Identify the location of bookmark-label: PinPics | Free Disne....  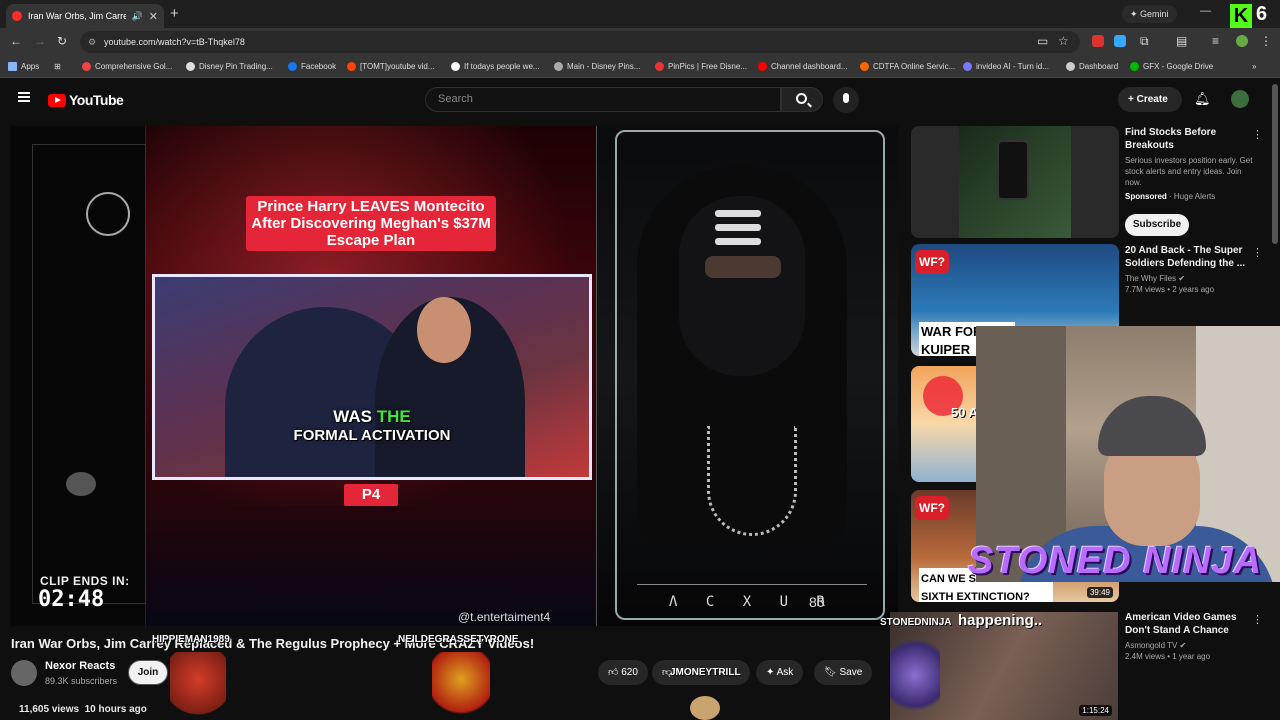
(707, 66).